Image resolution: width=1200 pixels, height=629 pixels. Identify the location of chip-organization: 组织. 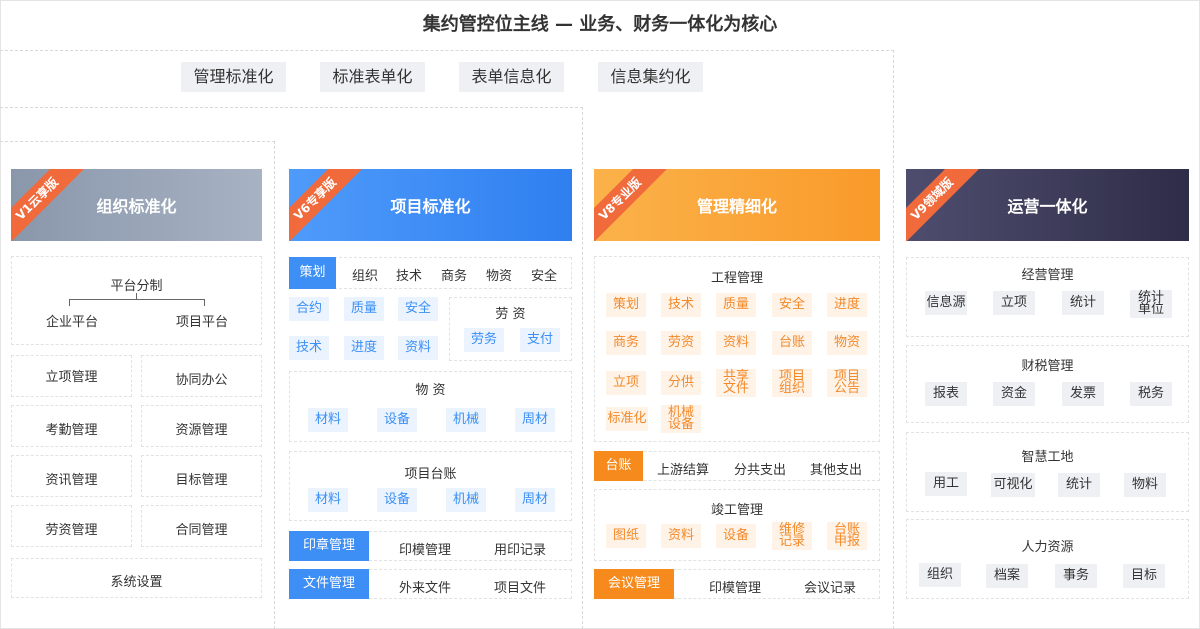
(940, 575).